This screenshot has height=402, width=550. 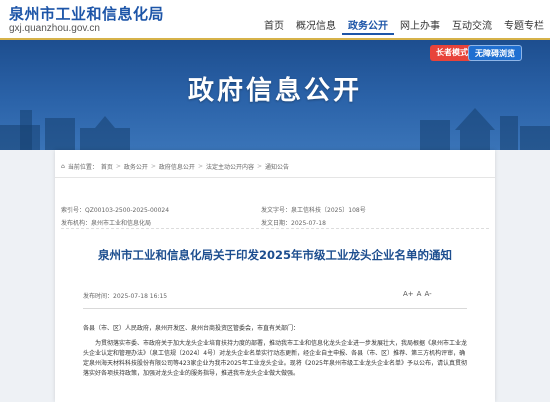 What do you see at coordinates (328, 210) in the screenshot?
I see `docno-value: 泉工信科技〔2025〕108号` at bounding box center [328, 210].